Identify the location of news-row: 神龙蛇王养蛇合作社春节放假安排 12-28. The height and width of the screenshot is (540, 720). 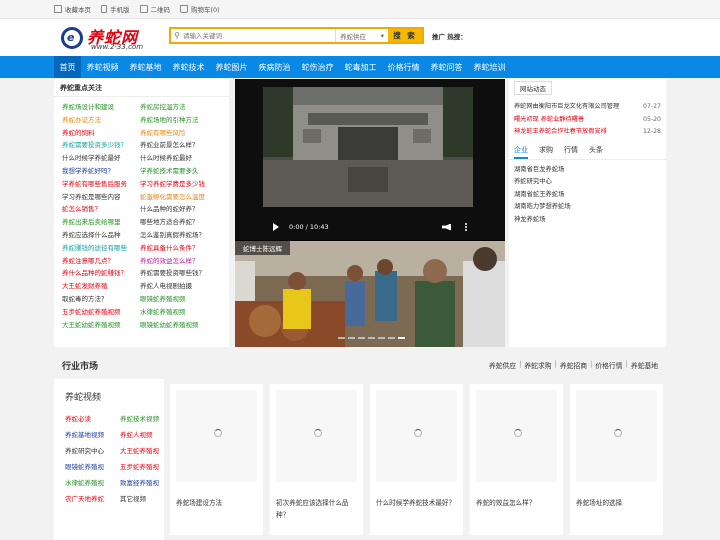
(587, 132).